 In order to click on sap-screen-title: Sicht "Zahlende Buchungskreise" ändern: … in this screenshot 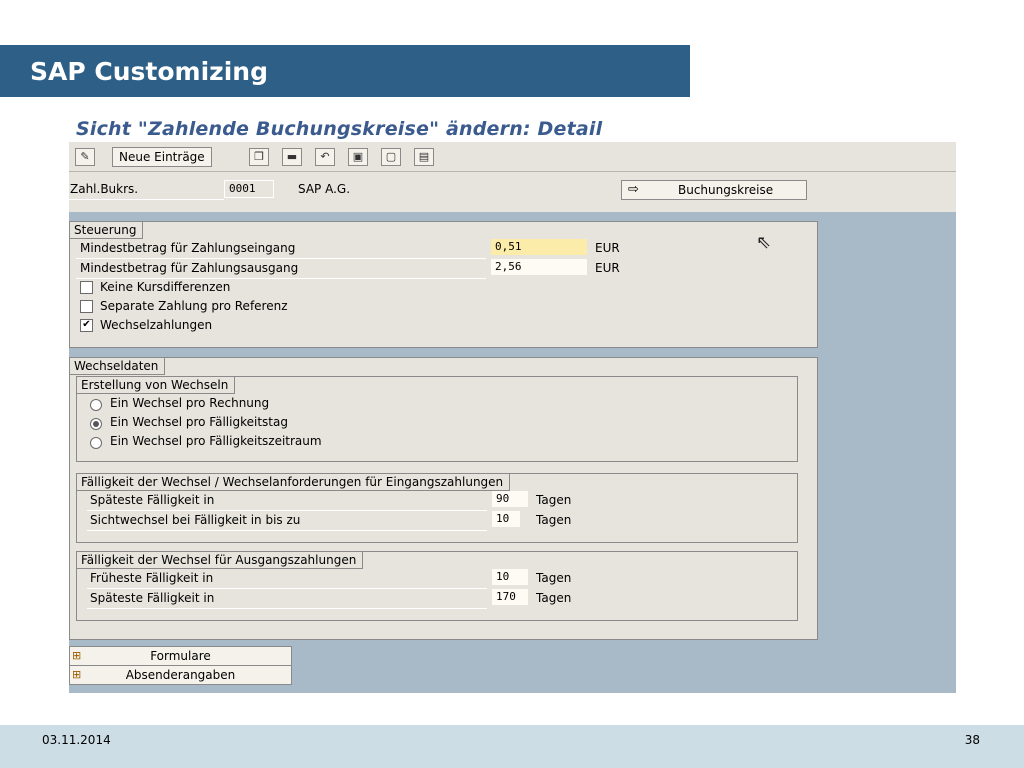, I will do `click(339, 129)`.